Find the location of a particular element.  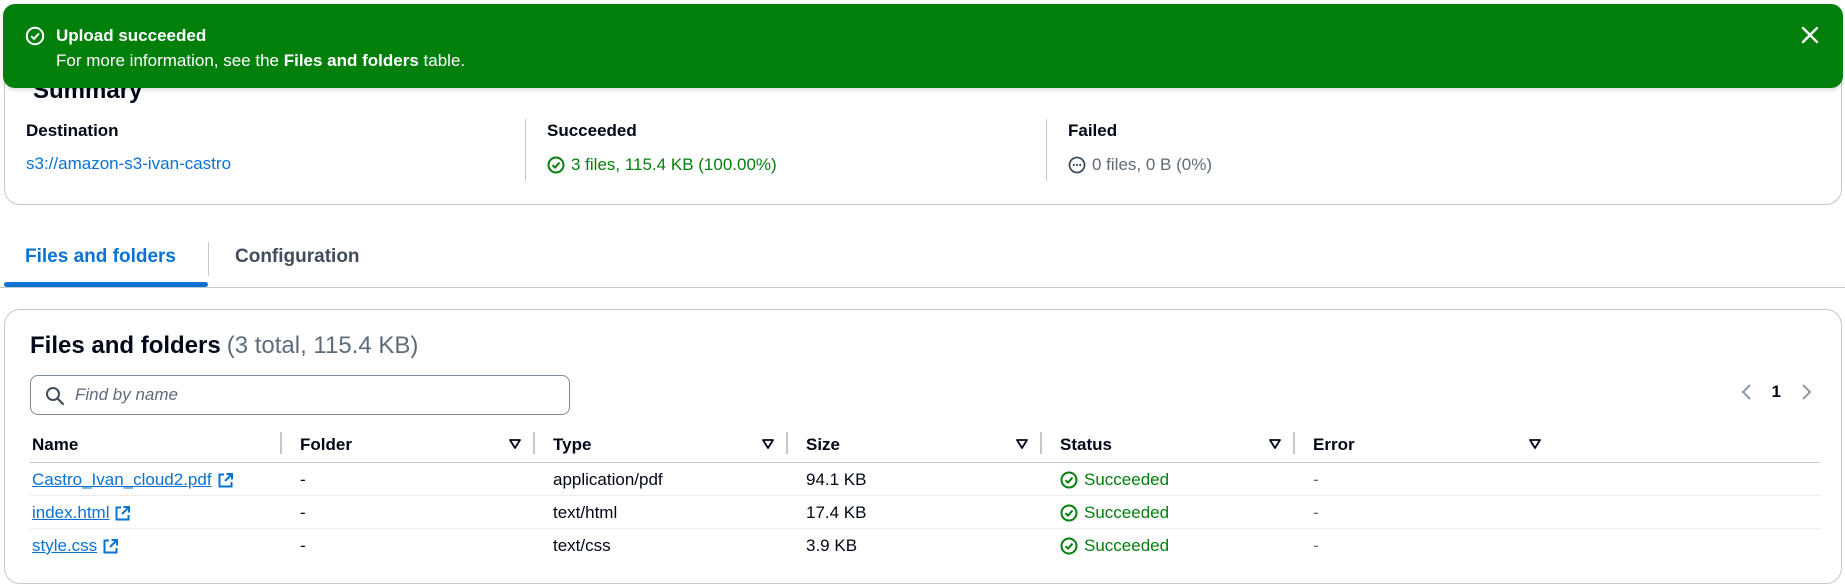

type-cell: text/css is located at coordinates (582, 545).